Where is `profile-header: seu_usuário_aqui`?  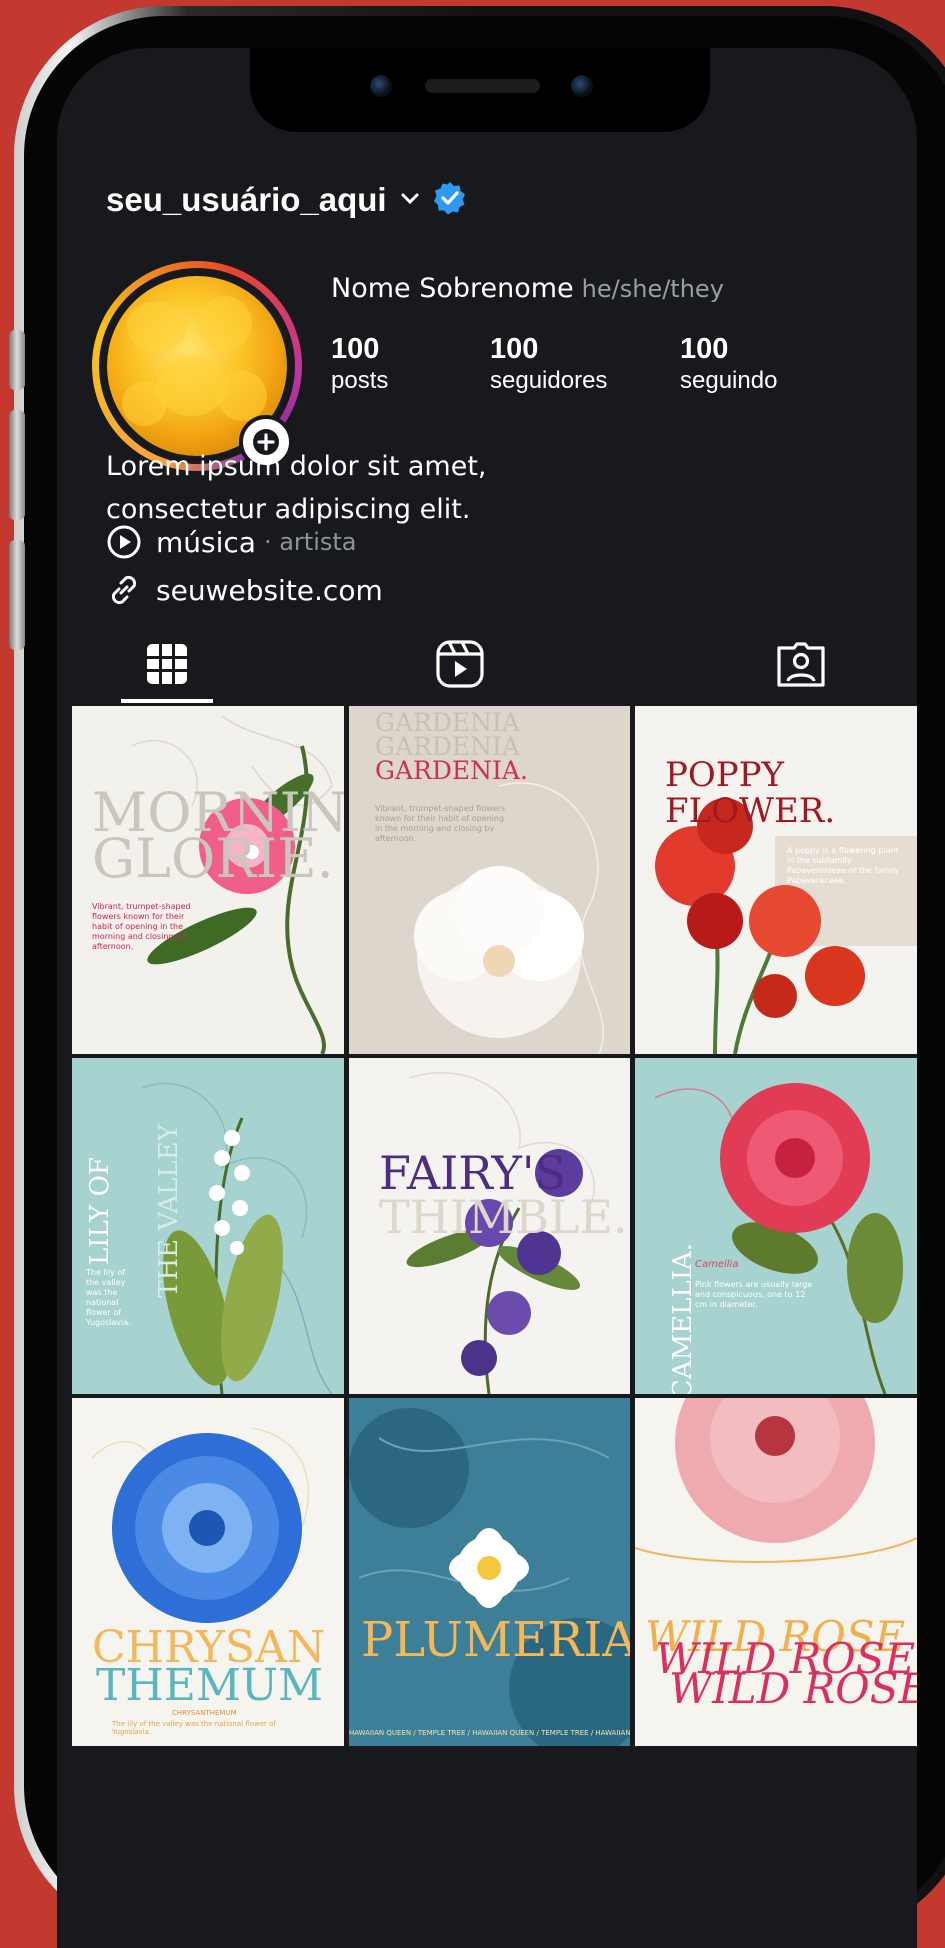
profile-header: seu_usuário_aqui is located at coordinates (286, 200).